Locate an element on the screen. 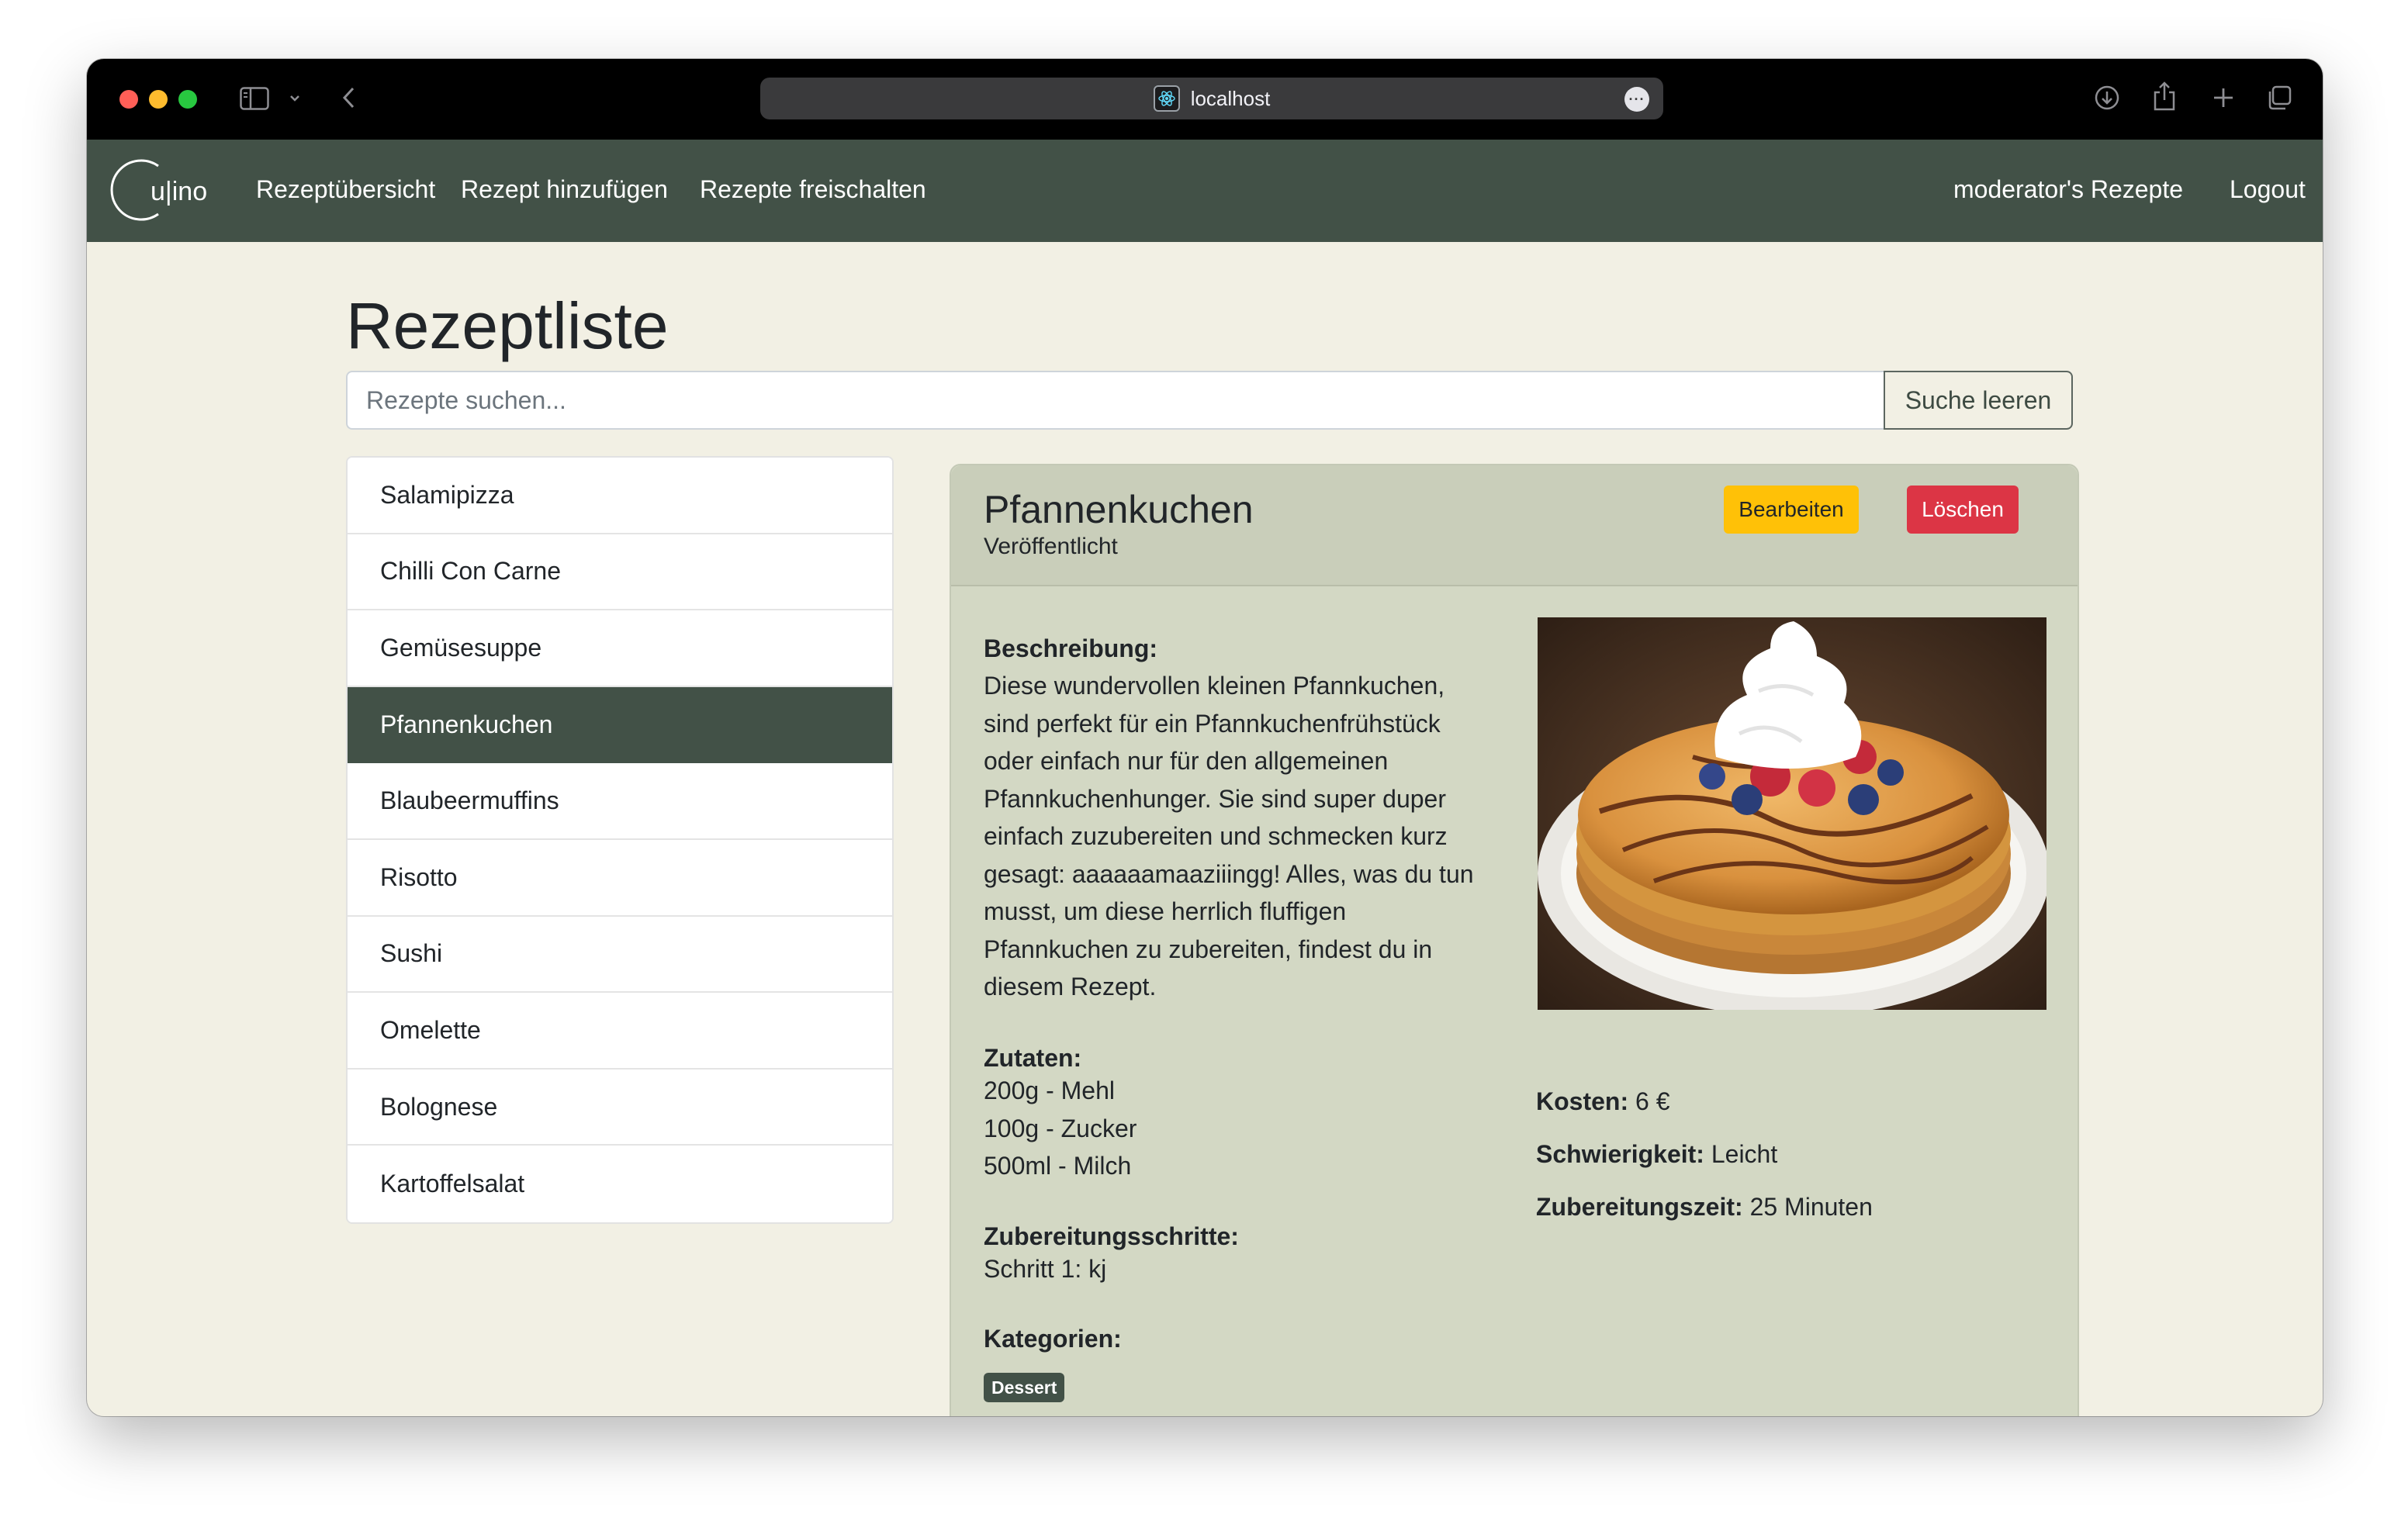  sidebar-toggle-icon is located at coordinates (254, 98).